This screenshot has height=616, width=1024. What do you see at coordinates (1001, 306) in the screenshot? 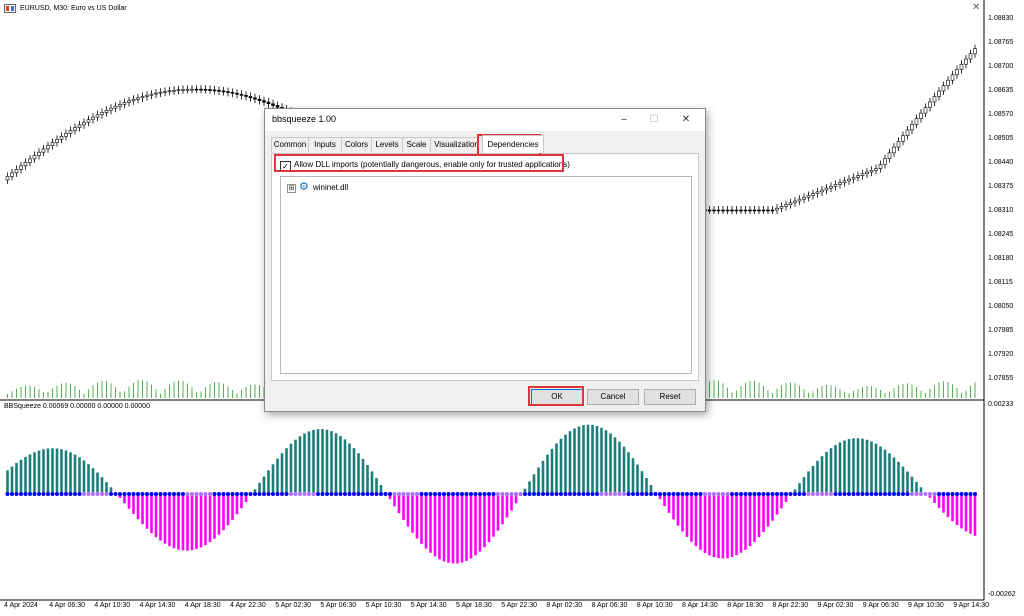
I see `price-axis-label: 1.08050` at bounding box center [1001, 306].